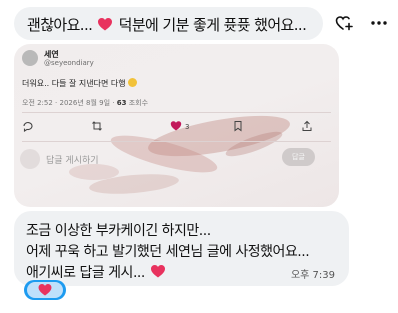 The image size is (398, 313). I want to click on reply-icon, so click(28, 126).